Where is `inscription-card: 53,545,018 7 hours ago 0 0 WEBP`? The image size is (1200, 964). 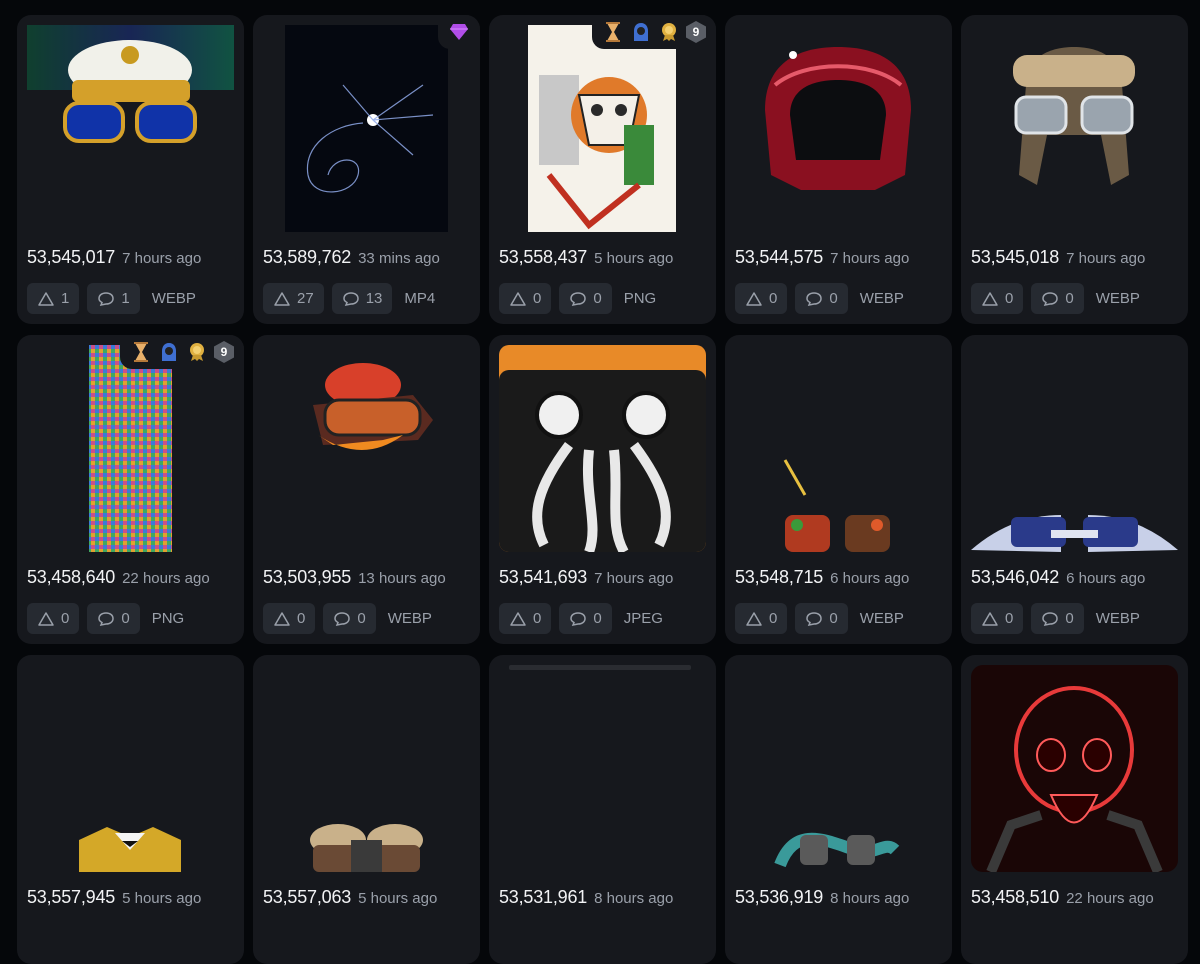
inscription-card: 53,545,018 7 hours ago 0 0 WEBP is located at coordinates (1074, 169).